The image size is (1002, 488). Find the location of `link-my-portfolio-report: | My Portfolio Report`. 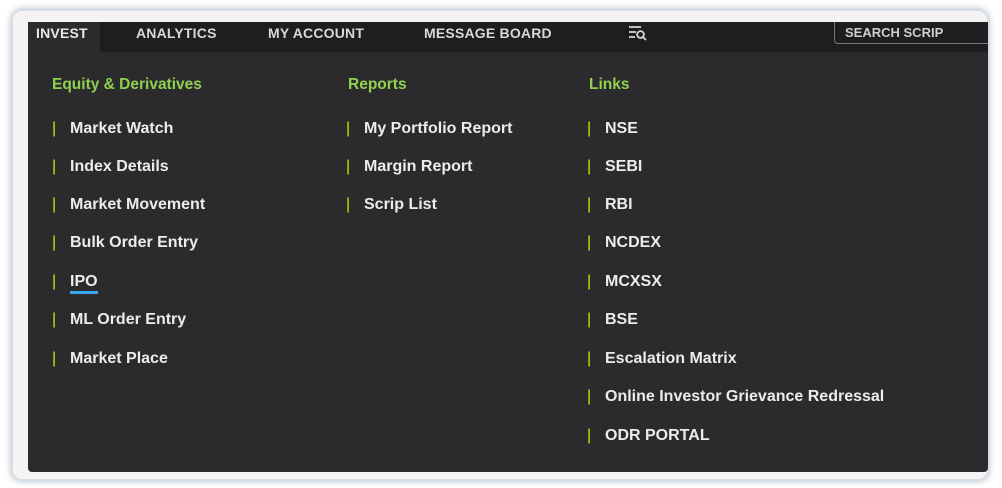

link-my-portfolio-report: | My Portfolio Report is located at coordinates (429, 129).